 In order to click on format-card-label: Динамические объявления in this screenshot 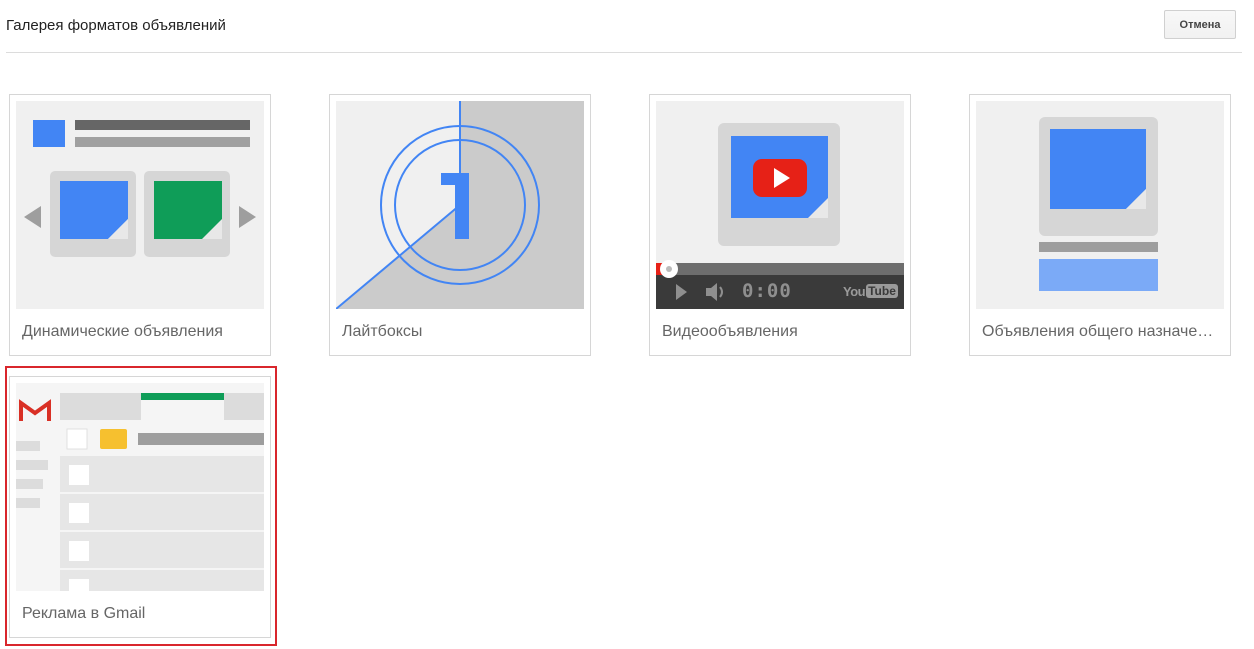, I will do `click(122, 331)`.